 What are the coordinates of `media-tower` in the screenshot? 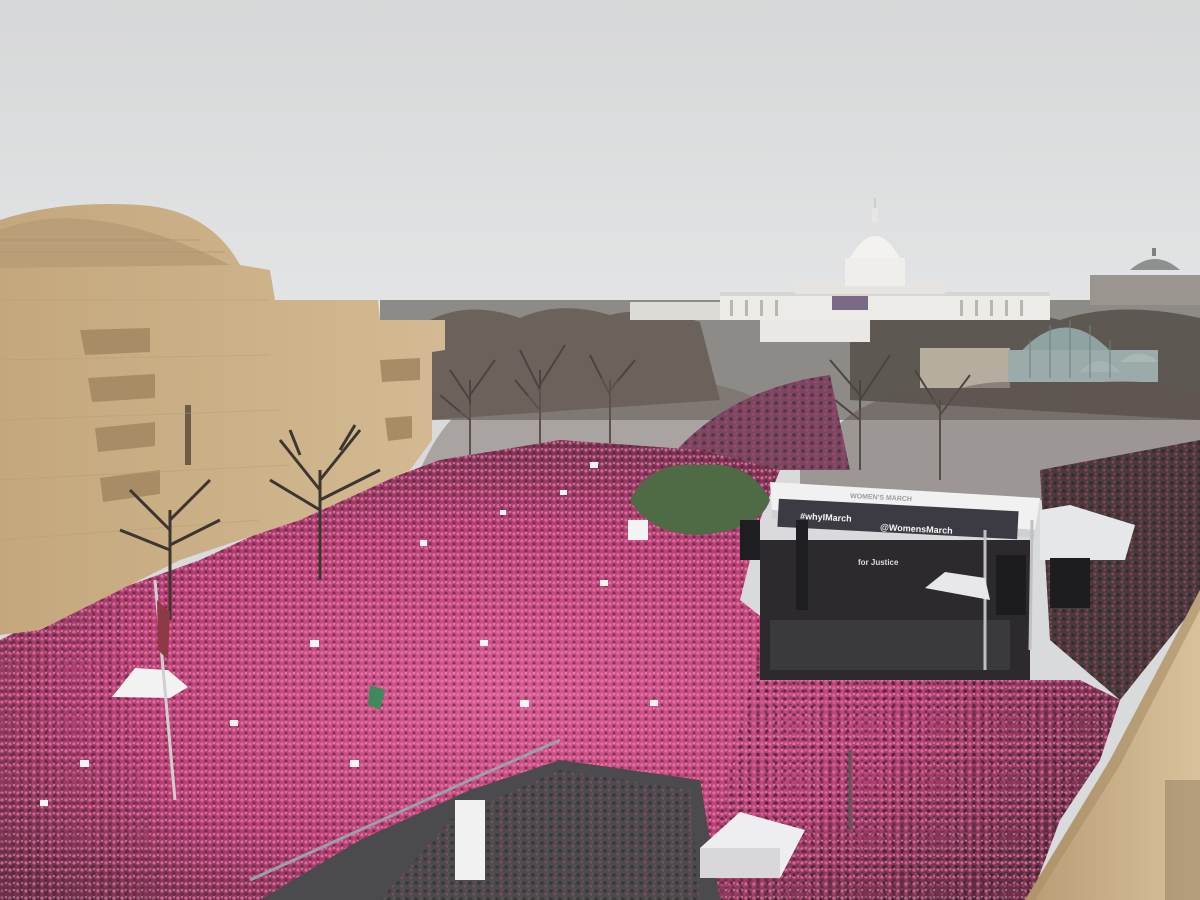 It's located at (470, 840).